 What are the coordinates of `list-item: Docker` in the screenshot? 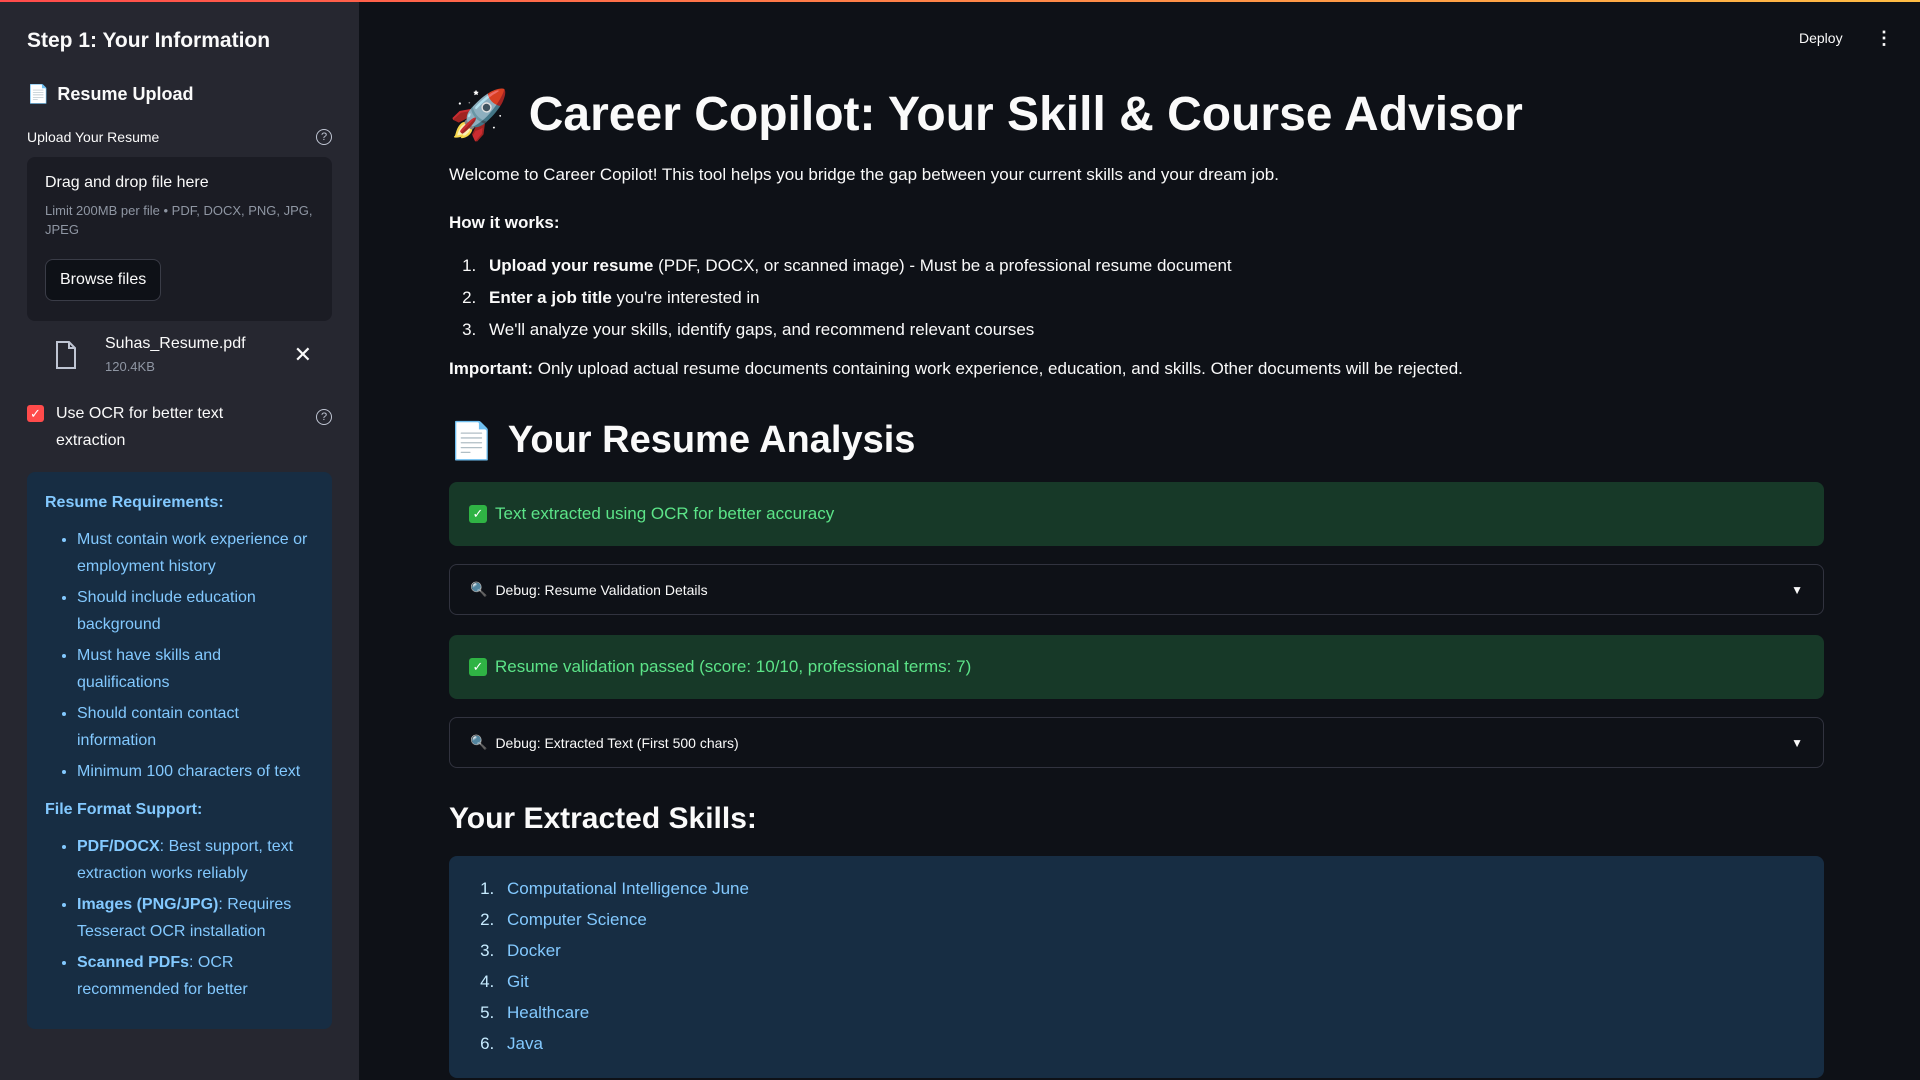 It's located at (1150, 951).